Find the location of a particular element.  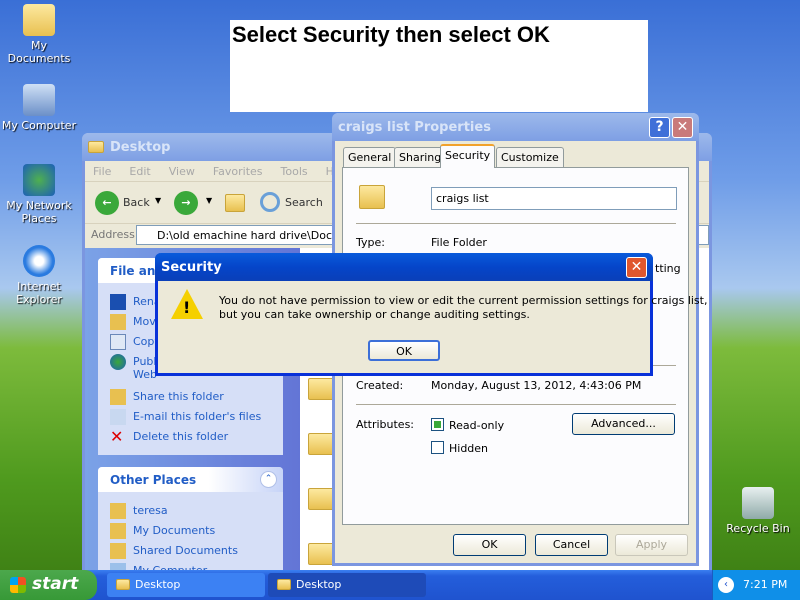

task-publish-web: Web is located at coordinates (145, 374).